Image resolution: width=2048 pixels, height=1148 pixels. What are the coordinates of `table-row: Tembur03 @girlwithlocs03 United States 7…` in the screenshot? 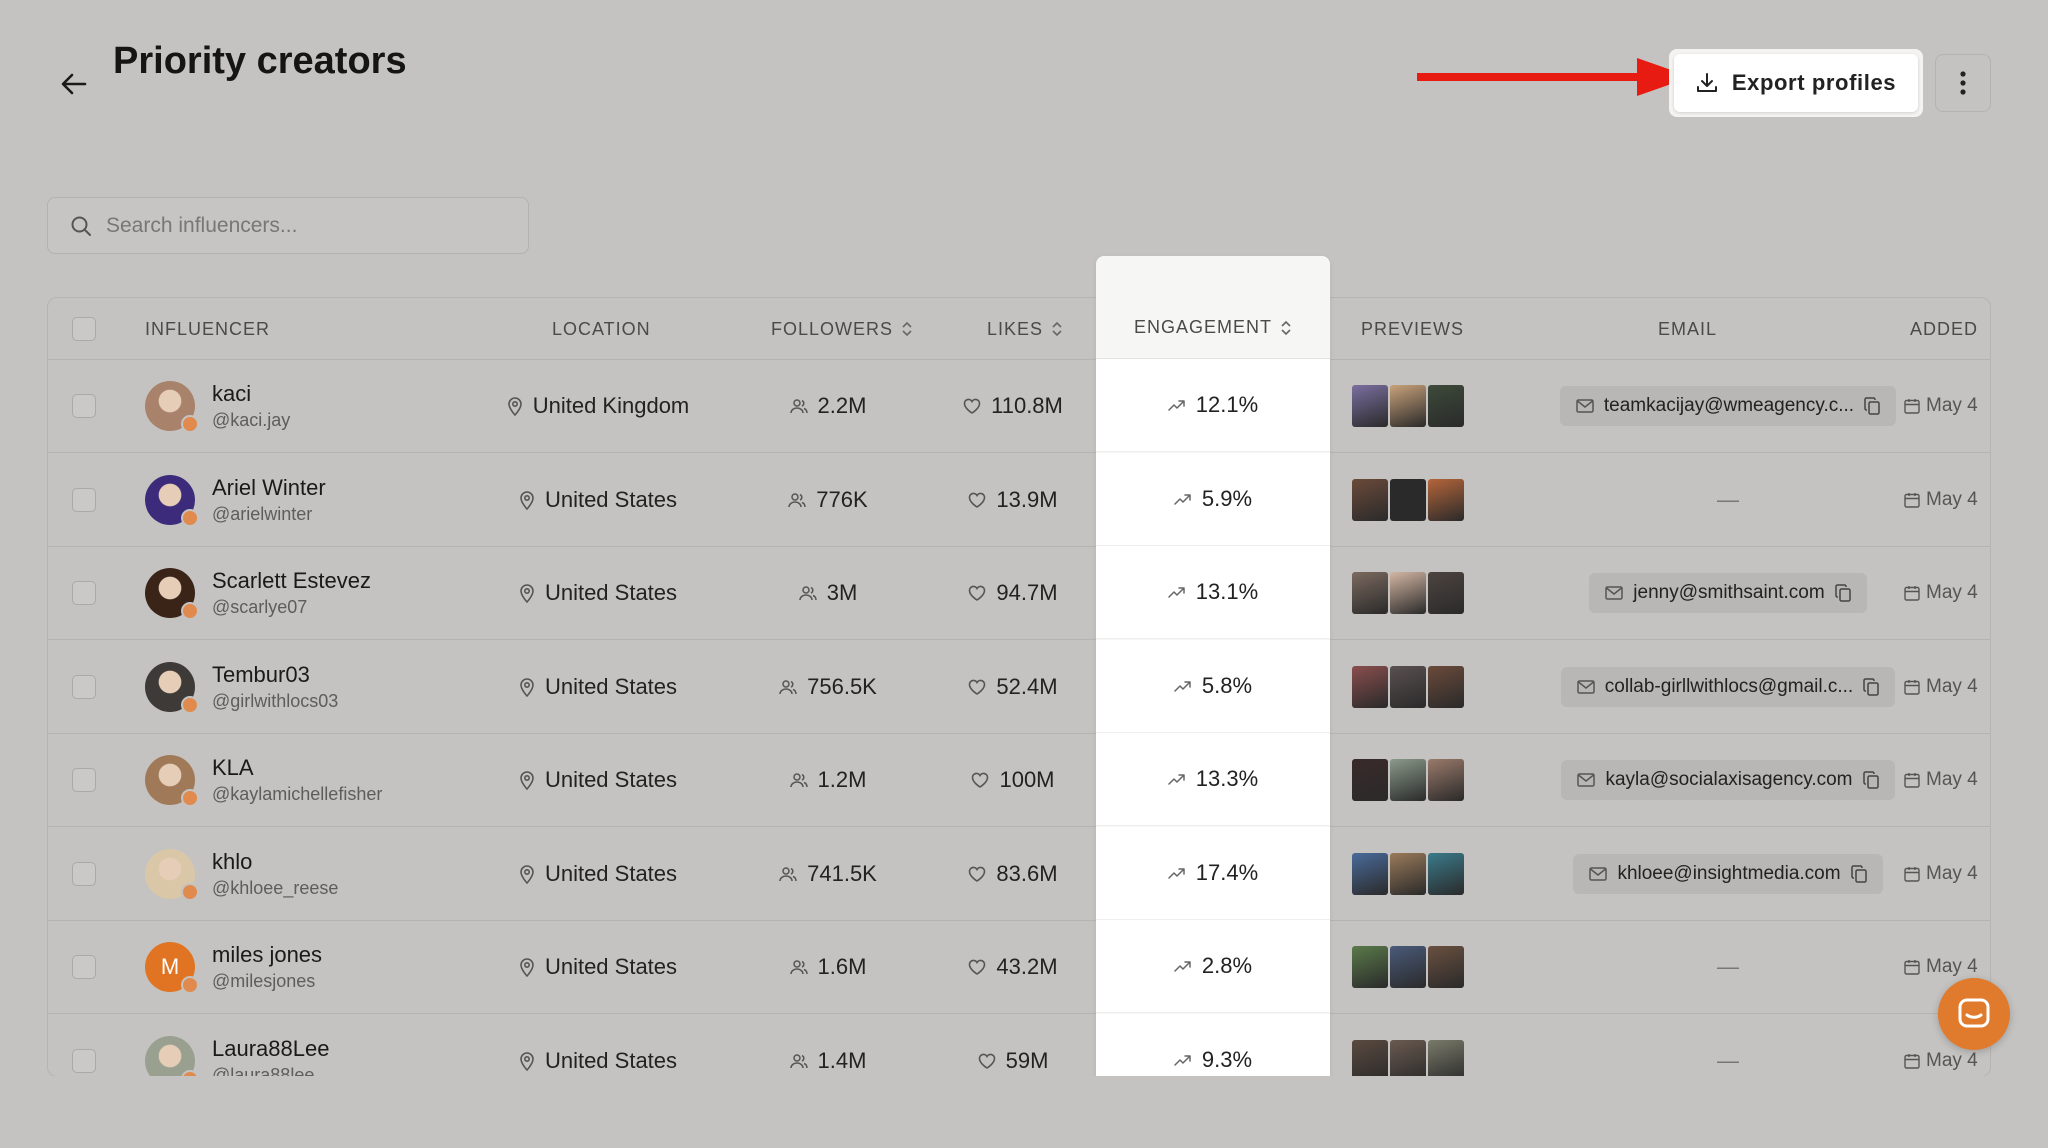 It's located at (1019, 687).